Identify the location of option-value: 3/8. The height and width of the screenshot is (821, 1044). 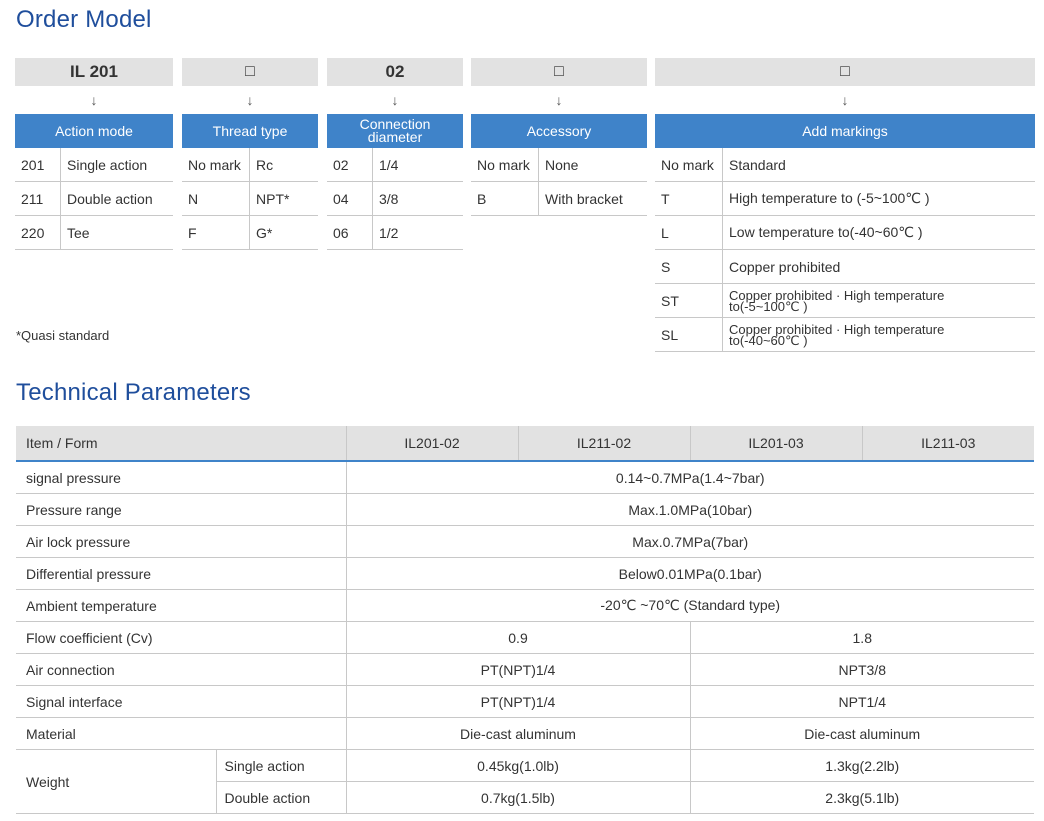
(389, 198).